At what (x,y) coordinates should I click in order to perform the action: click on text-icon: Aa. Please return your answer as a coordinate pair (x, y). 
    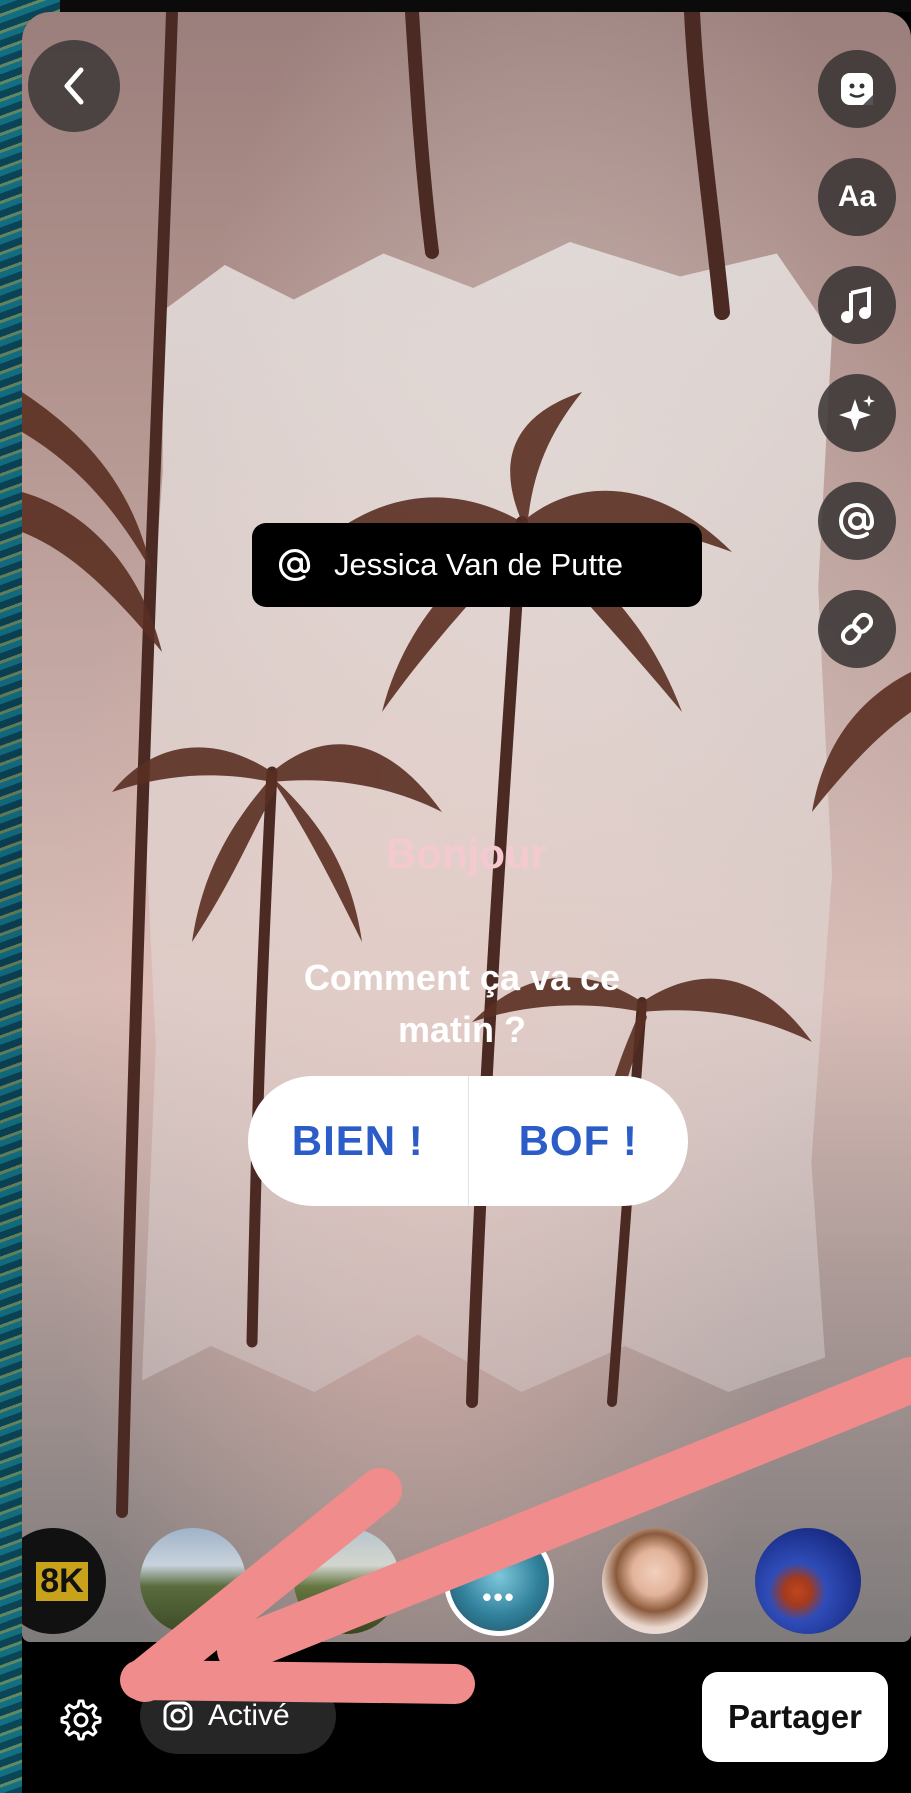
    Looking at the image, I should click on (857, 196).